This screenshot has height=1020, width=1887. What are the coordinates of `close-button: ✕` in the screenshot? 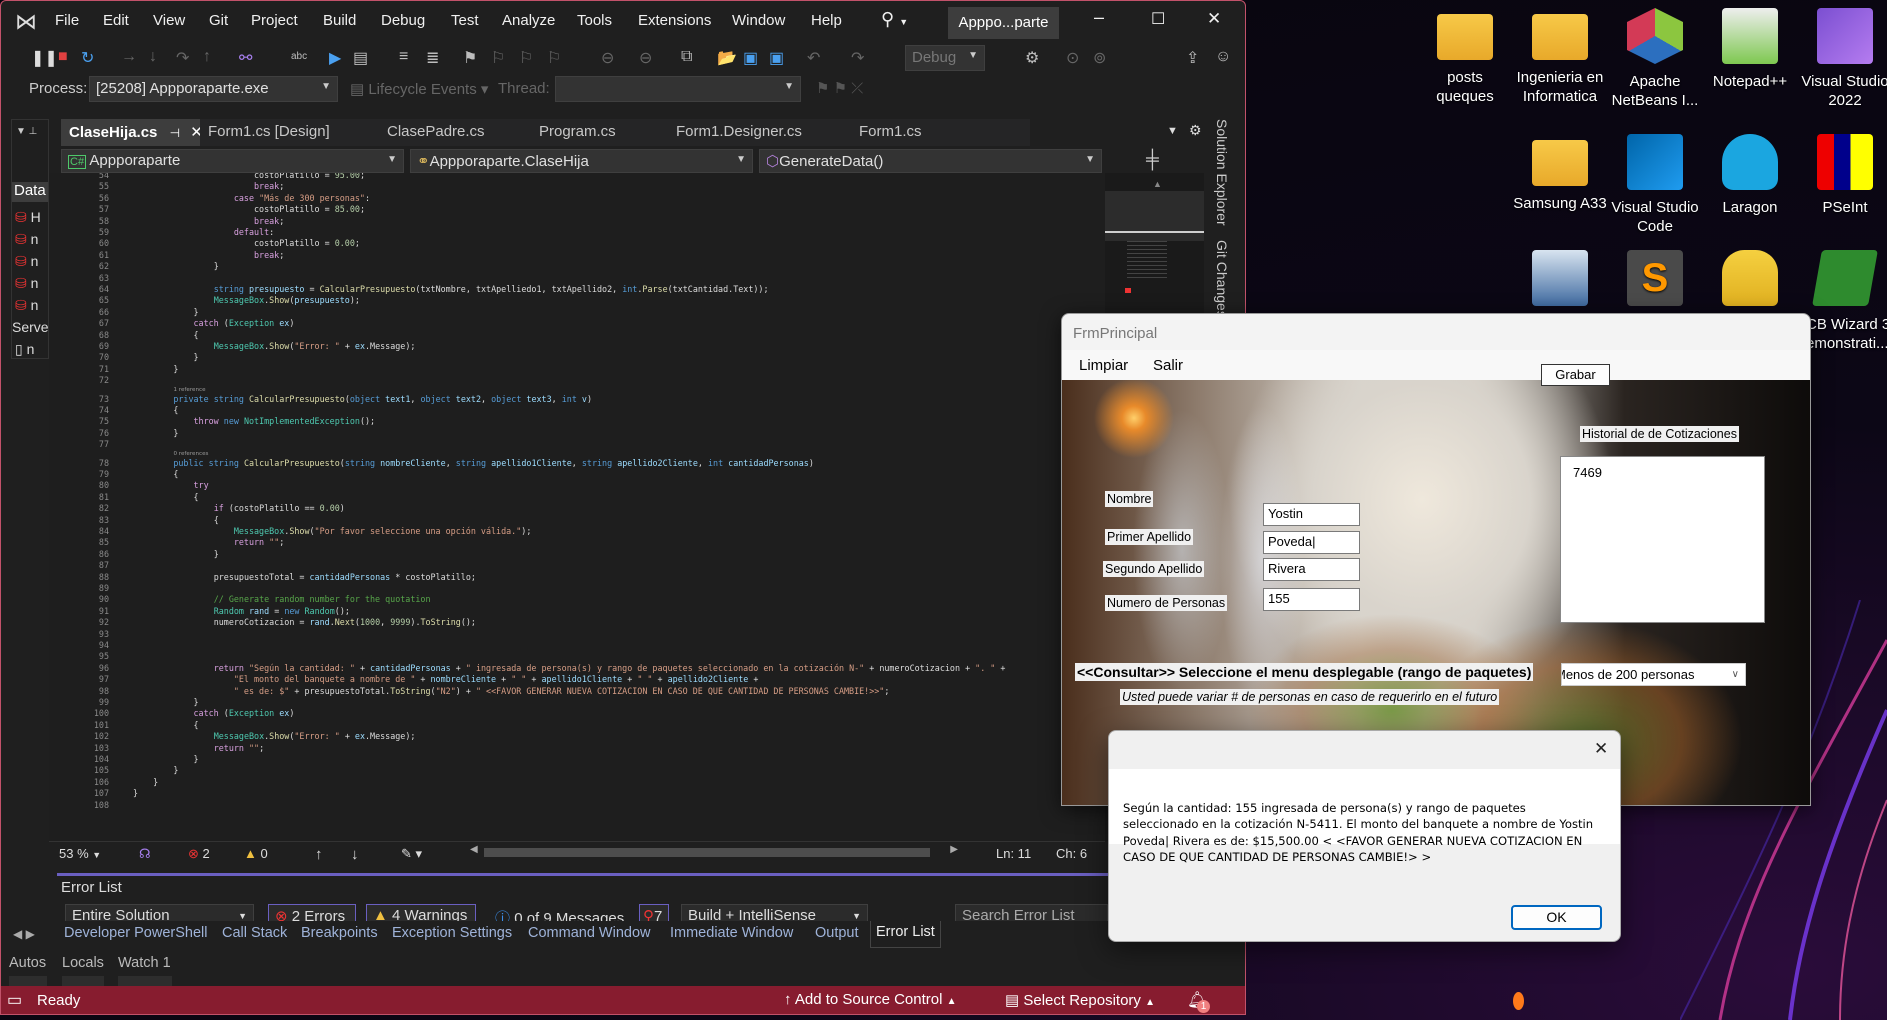 It's located at (1214, 19).